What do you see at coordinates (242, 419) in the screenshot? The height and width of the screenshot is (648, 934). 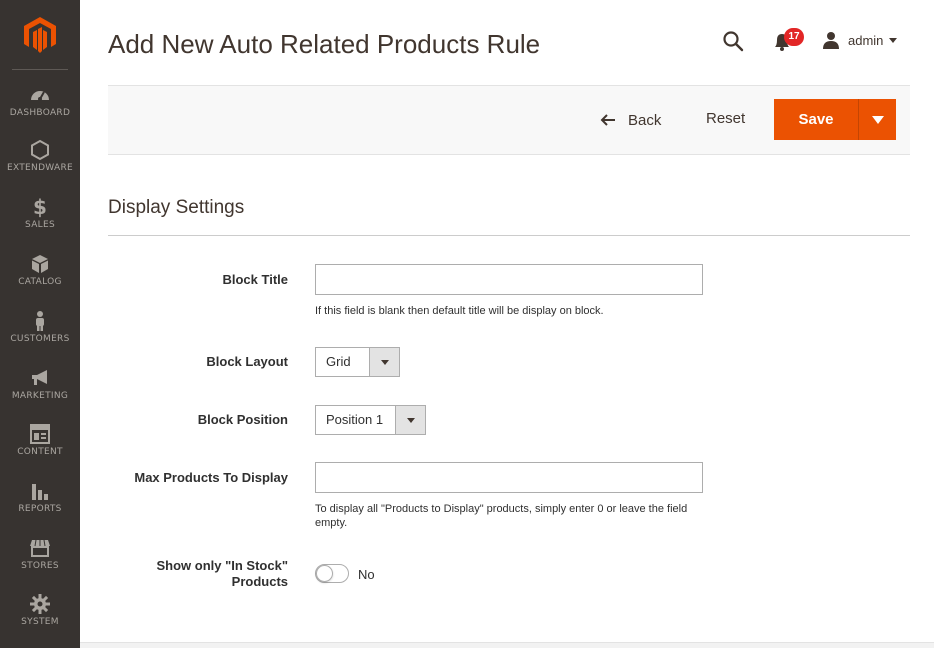 I see `block-position-label: Block Position` at bounding box center [242, 419].